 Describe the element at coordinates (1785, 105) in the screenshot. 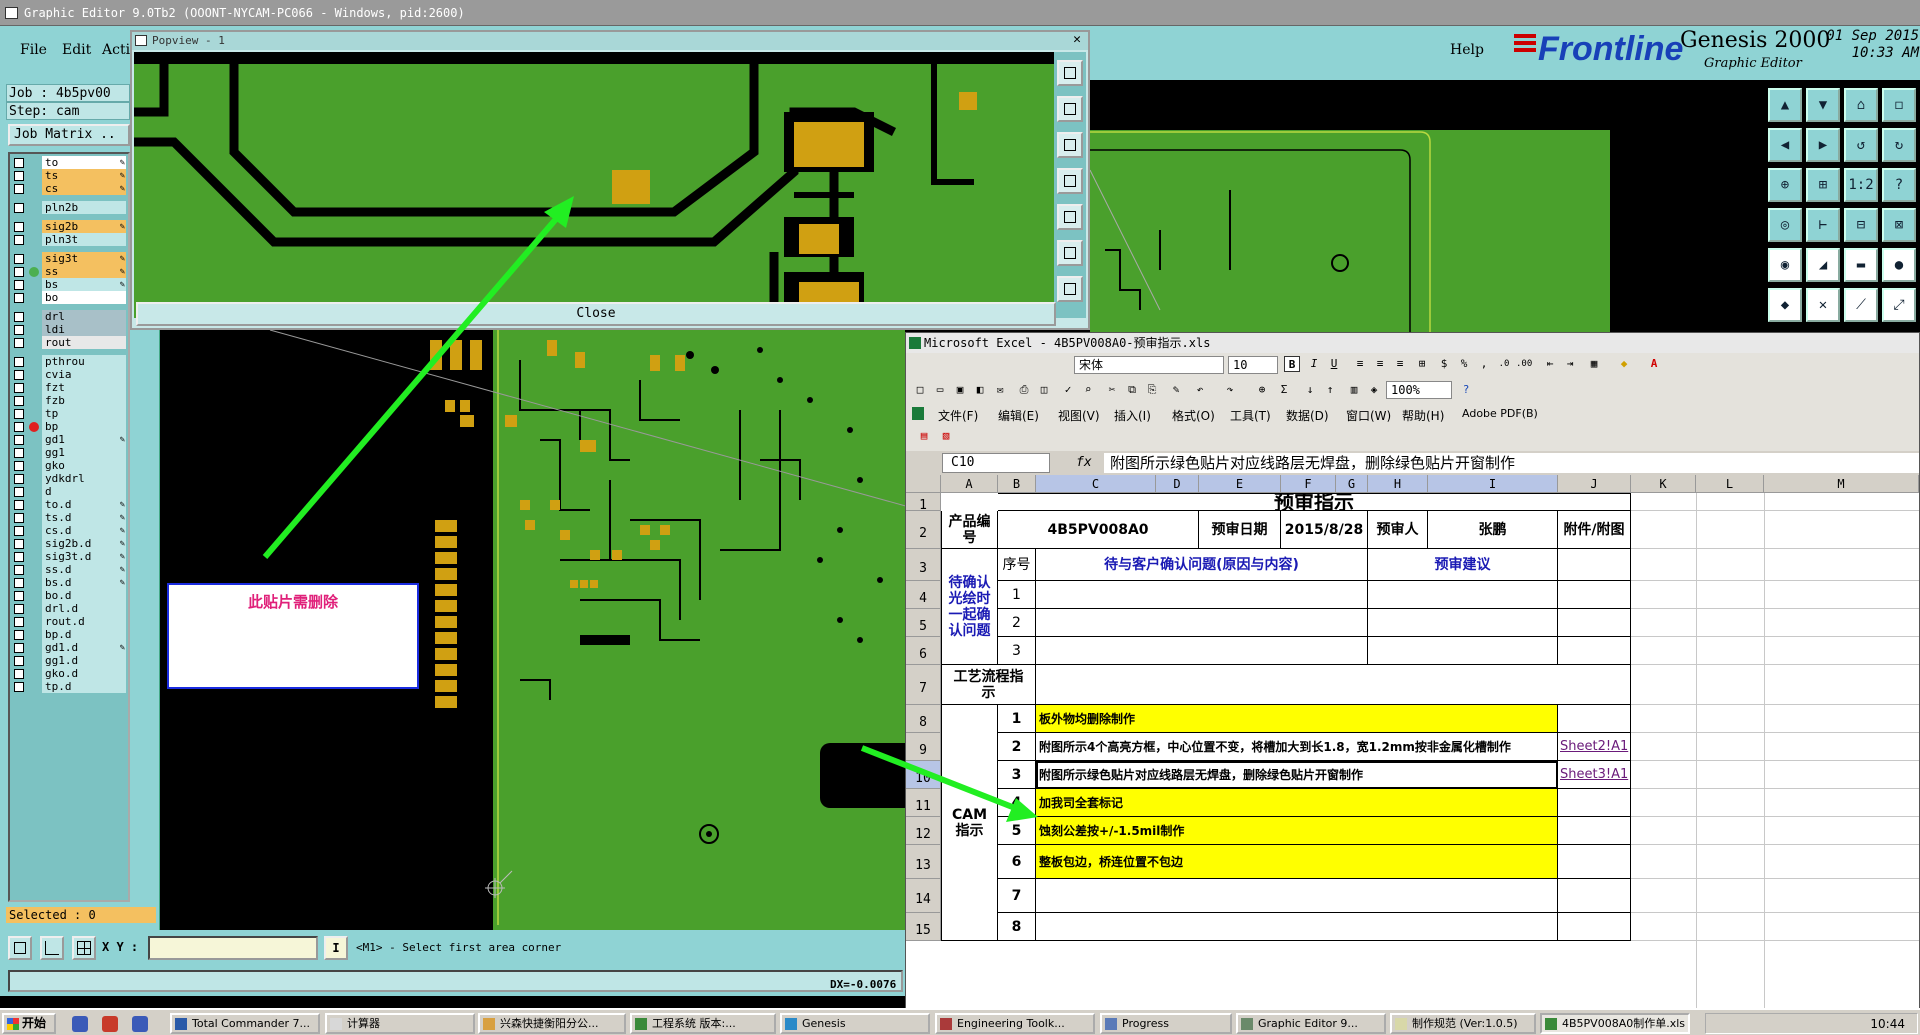

I see `zoom-home-button: ▲` at that location.